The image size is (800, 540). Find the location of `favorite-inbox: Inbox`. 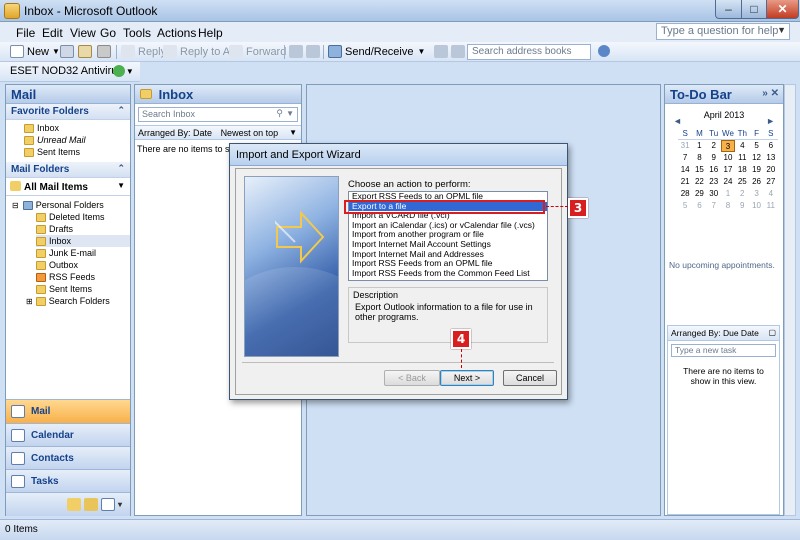

favorite-inbox: Inbox is located at coordinates (77, 128).